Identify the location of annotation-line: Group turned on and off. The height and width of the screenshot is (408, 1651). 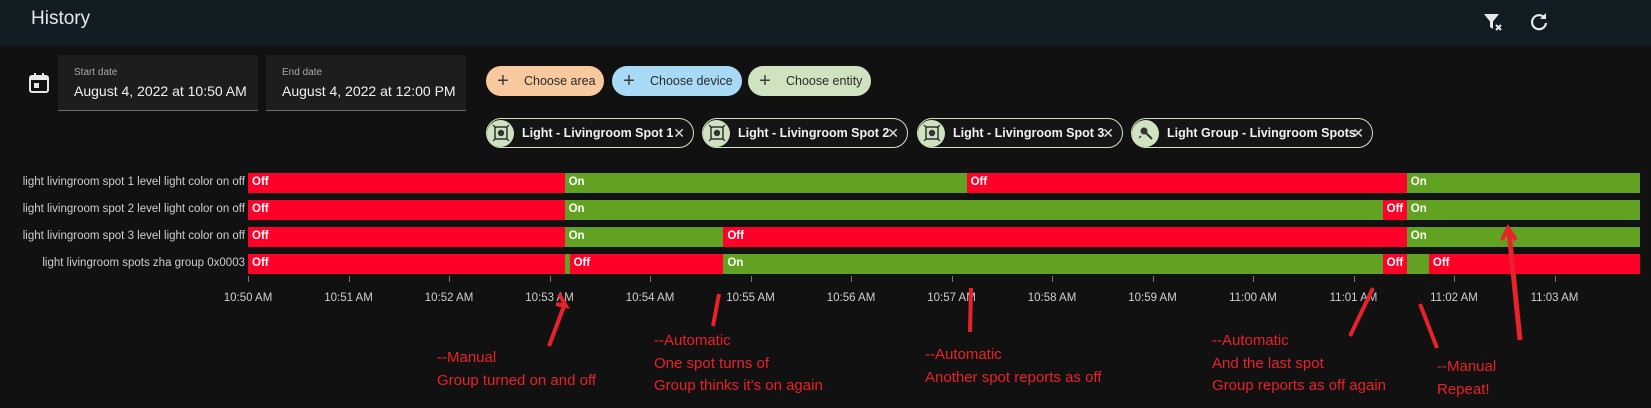
(517, 380).